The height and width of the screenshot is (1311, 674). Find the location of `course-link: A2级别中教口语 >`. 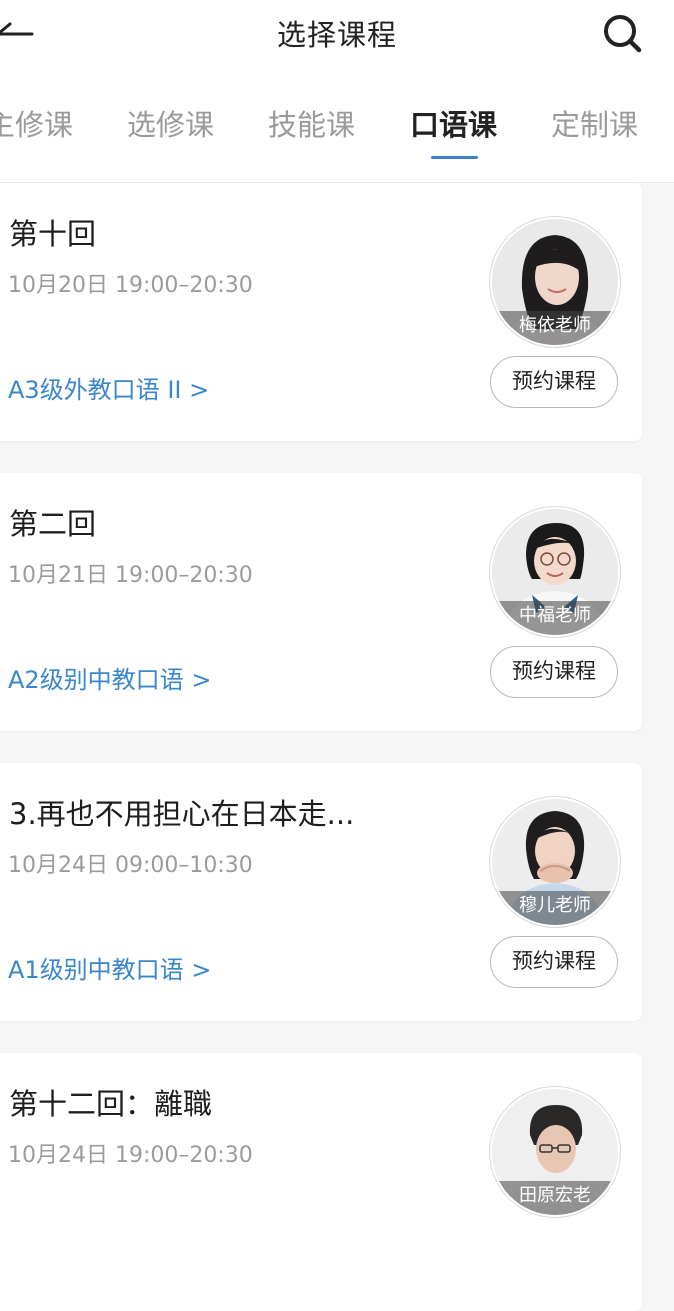

course-link: A2级别中教口语 > is located at coordinates (109, 677).